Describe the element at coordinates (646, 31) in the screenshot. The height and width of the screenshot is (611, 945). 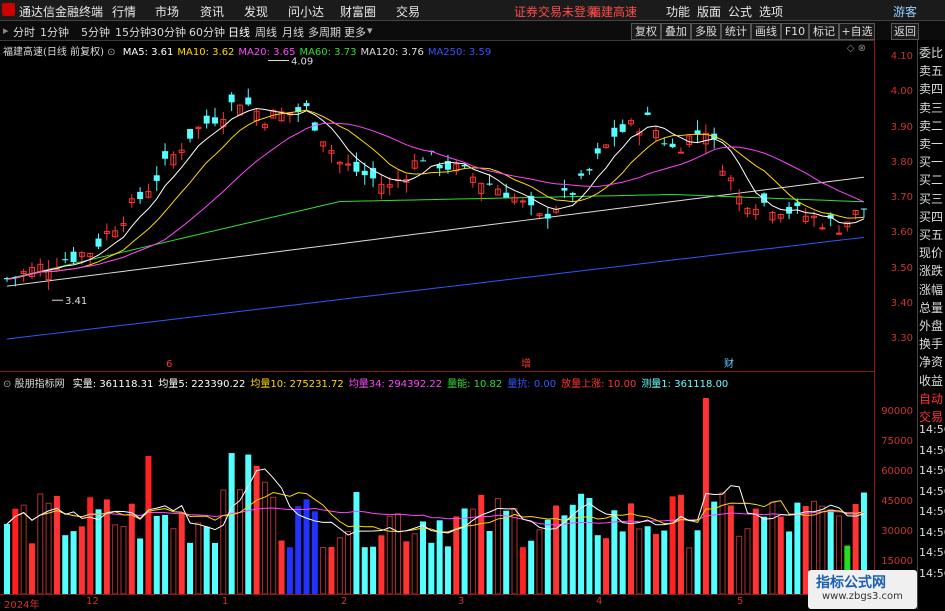
I see `adjust-button: 复权` at that location.